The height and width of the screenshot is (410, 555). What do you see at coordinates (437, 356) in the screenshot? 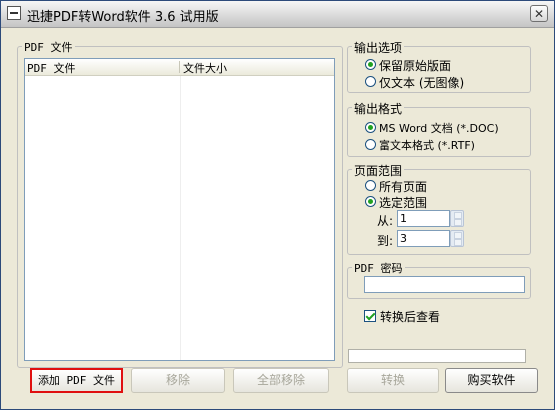
I see `conversion-progress-bar` at bounding box center [437, 356].